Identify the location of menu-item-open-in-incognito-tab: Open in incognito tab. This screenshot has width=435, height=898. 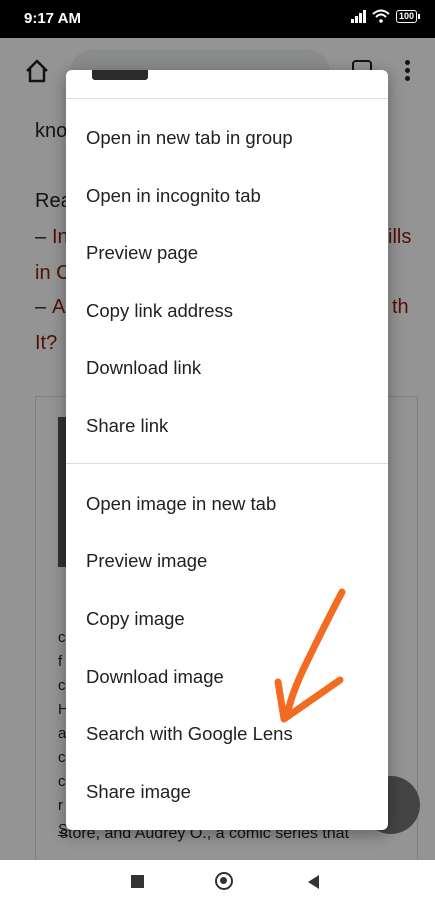
(227, 196).